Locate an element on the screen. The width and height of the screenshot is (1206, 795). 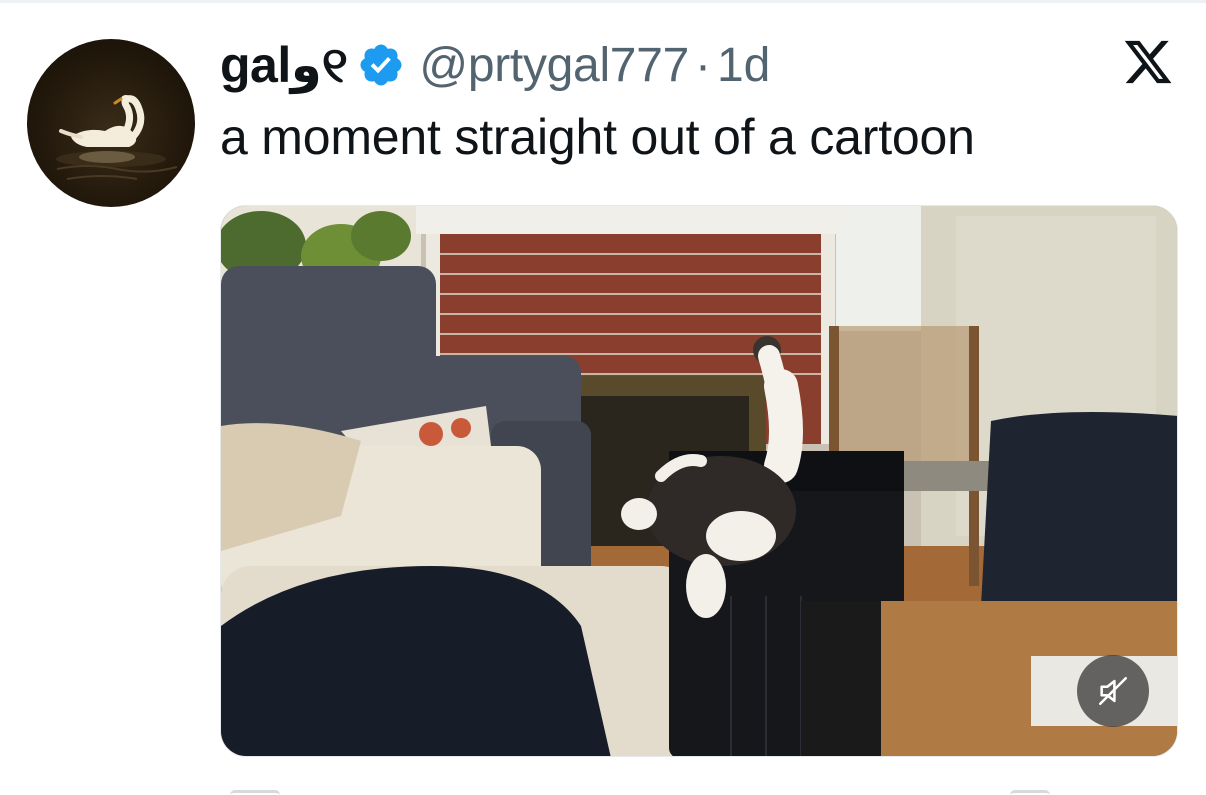
tweet-header: galو୧ @prtygal777 · 1d is located at coordinates (495, 65).